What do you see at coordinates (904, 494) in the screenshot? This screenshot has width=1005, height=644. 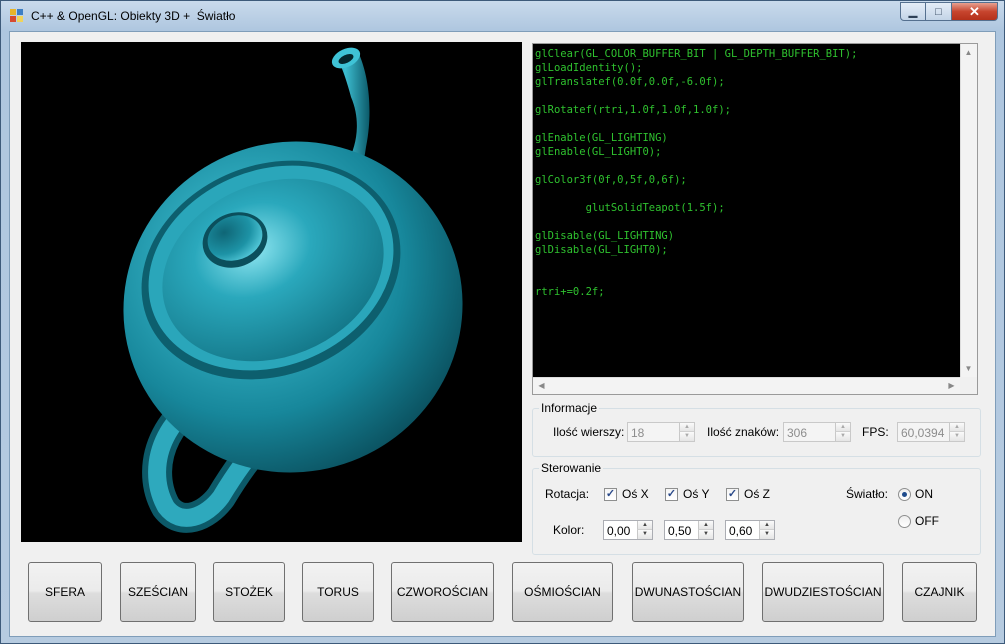 I see `light-on-radio` at bounding box center [904, 494].